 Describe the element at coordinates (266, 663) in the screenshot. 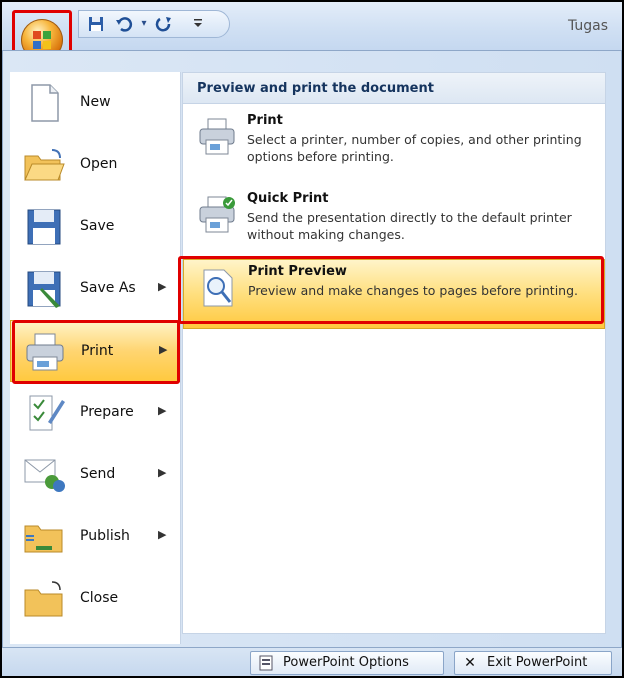

I see `options-icon` at that location.